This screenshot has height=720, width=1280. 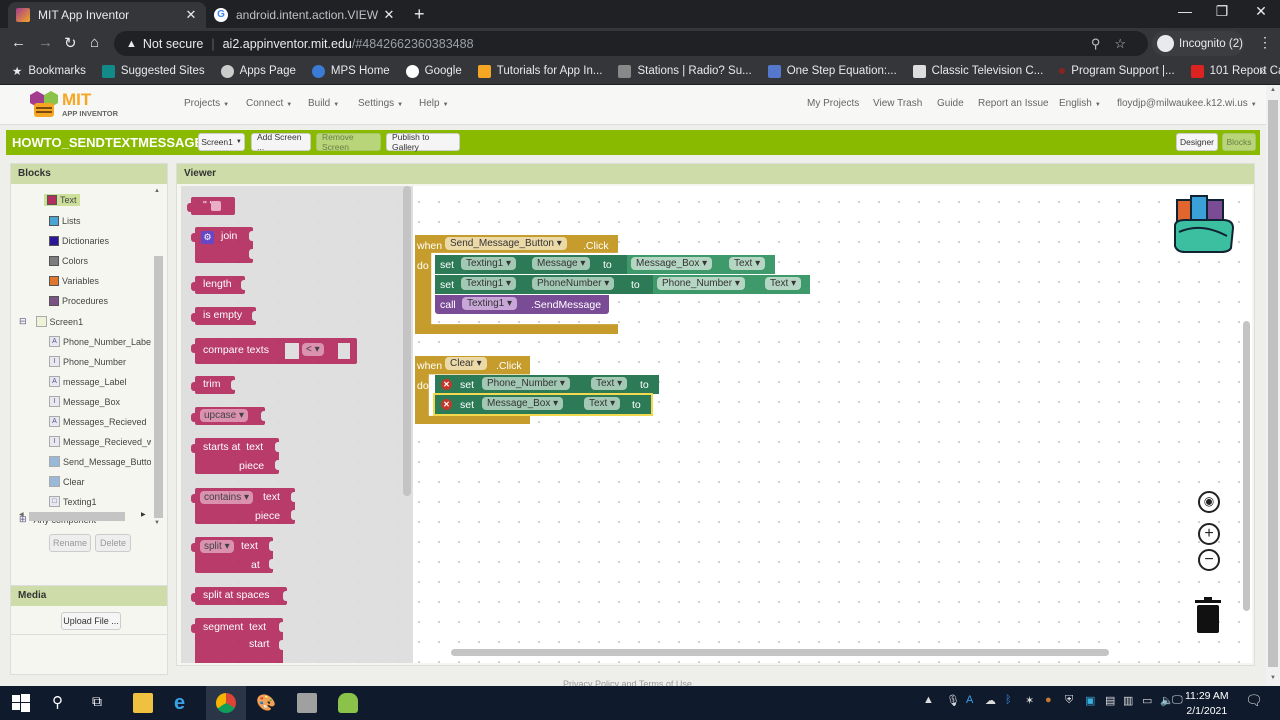 I want to click on upcase-block: upcase ▾, so click(x=228, y=416).